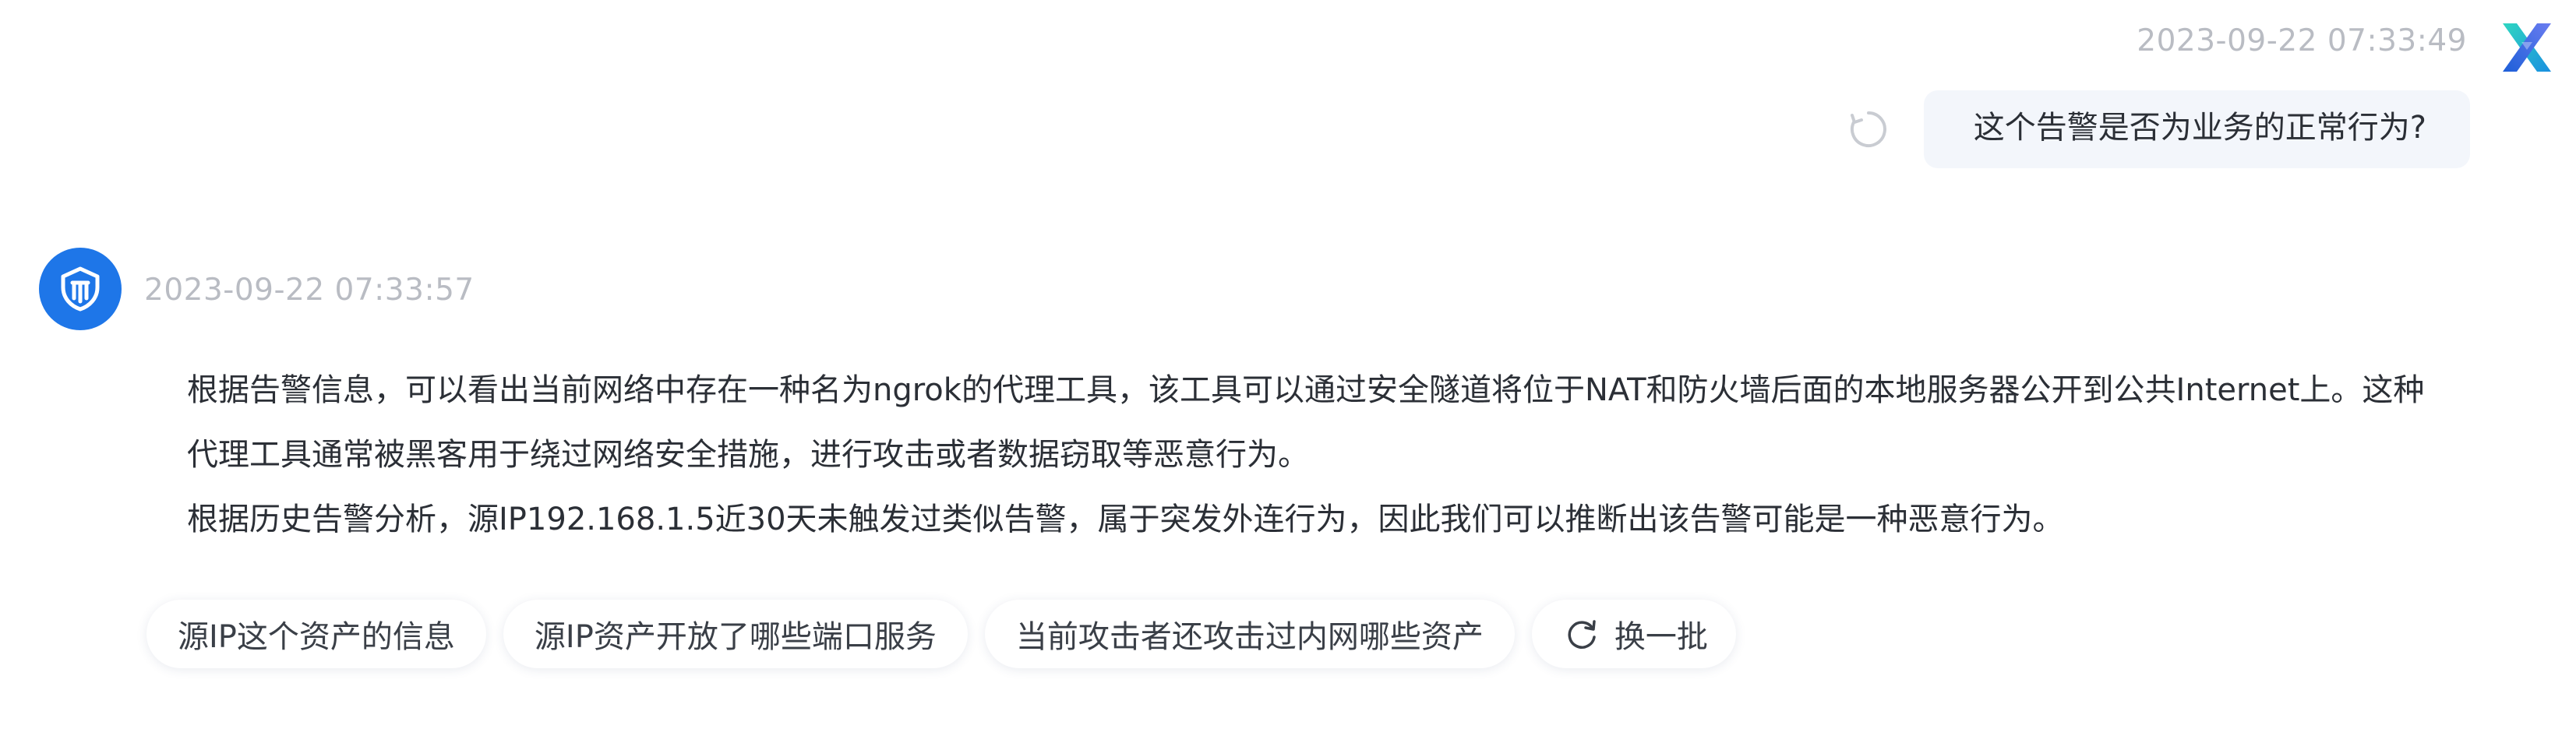  Describe the element at coordinates (1581, 634) in the screenshot. I see `refresh-icon` at that location.